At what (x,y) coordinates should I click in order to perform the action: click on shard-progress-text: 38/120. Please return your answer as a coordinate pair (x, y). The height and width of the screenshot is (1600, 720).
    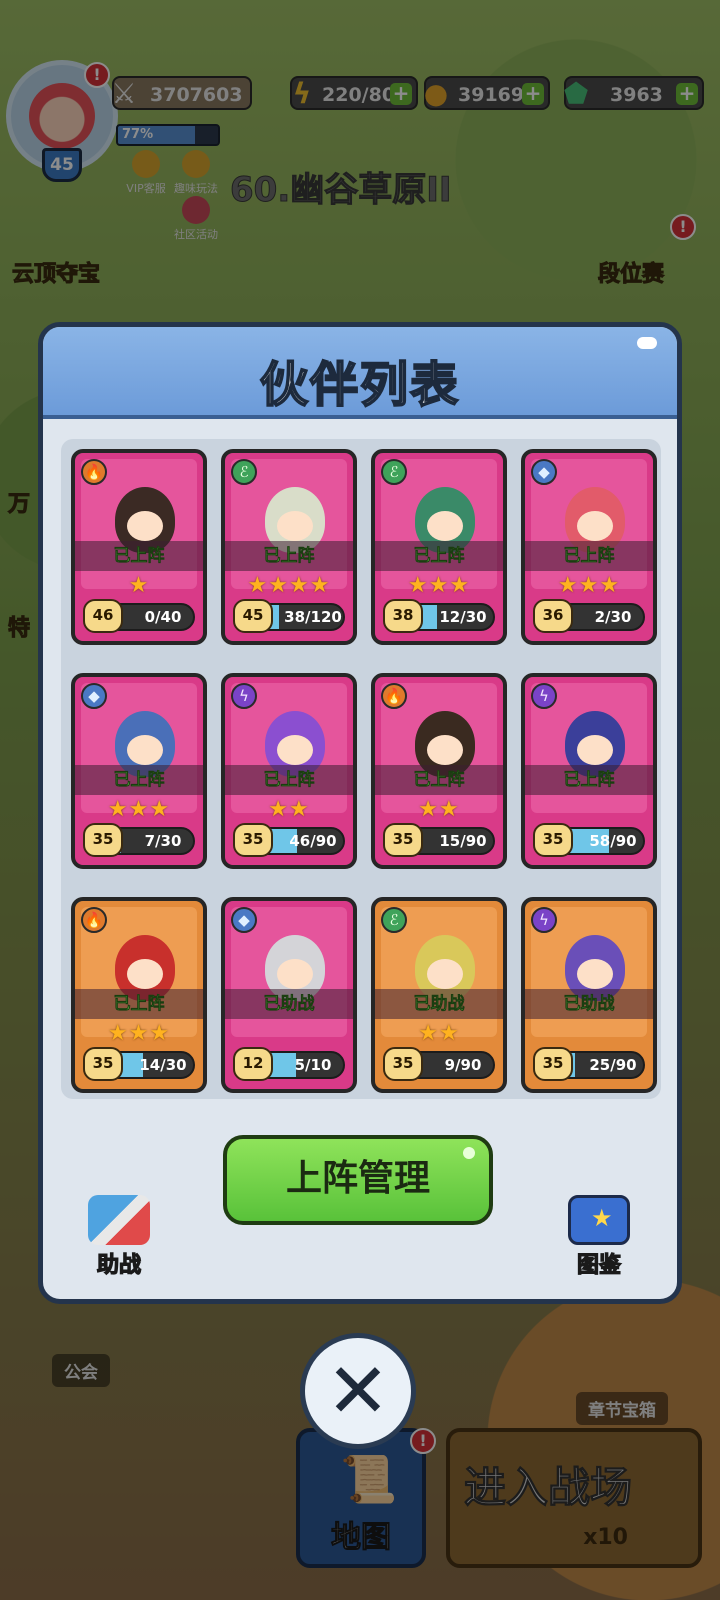
    Looking at the image, I should click on (313, 617).